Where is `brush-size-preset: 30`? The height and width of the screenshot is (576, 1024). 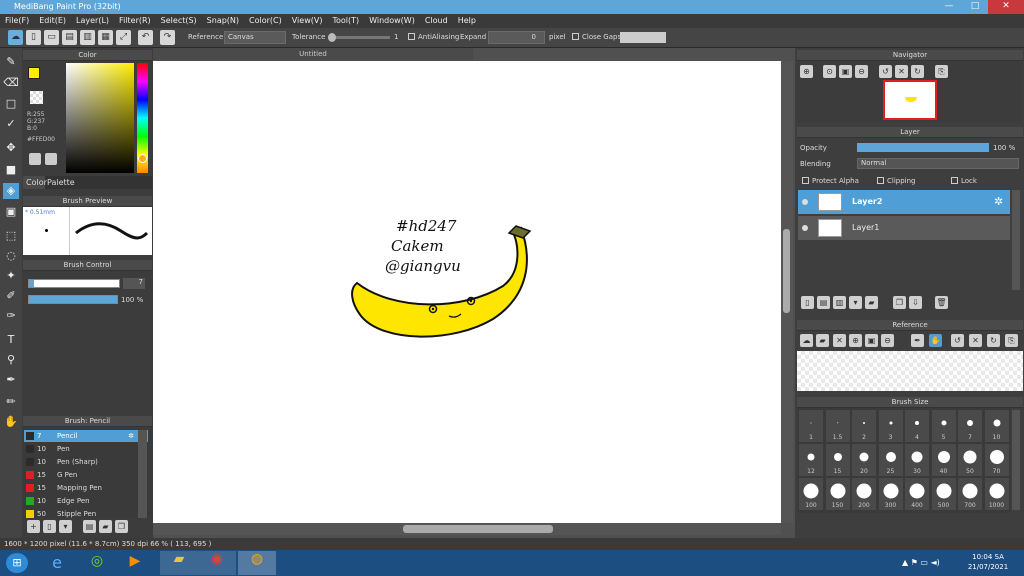 brush-size-preset: 30 is located at coordinates (917, 460).